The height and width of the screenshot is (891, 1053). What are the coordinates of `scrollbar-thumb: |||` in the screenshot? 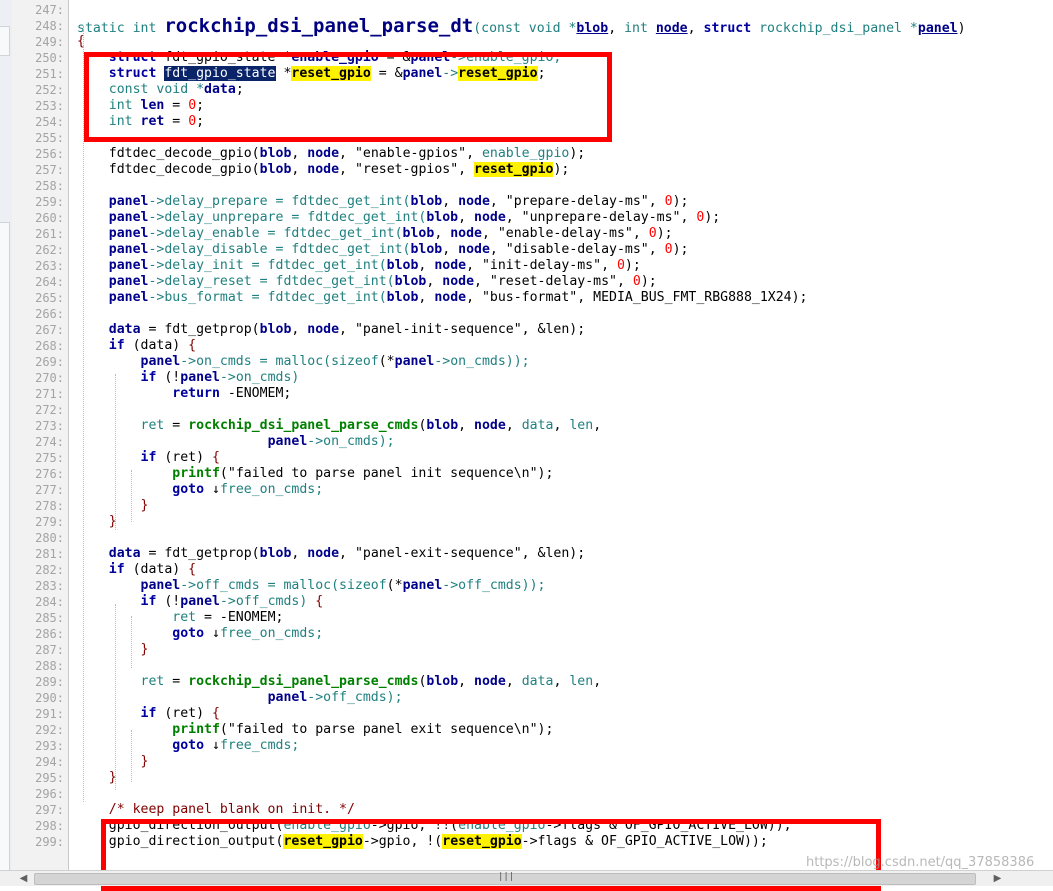 It's located at (505, 878).